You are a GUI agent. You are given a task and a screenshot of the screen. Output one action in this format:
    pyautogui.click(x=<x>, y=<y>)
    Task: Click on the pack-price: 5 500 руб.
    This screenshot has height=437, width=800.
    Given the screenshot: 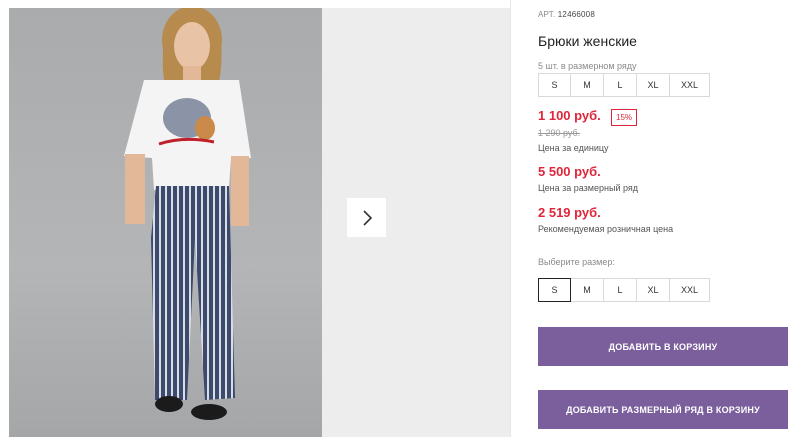 What is the action you would take?
    pyautogui.click(x=569, y=171)
    